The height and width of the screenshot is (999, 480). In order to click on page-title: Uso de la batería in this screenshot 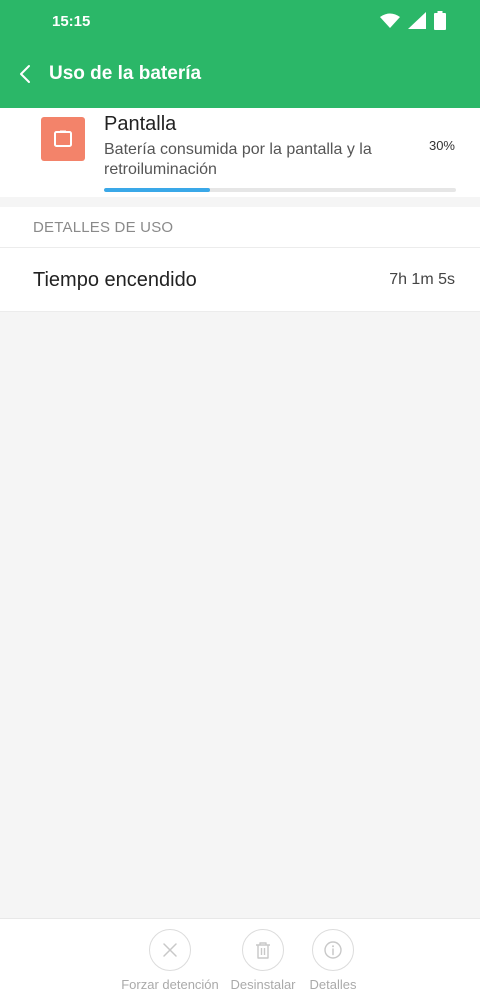, I will do `click(125, 73)`.